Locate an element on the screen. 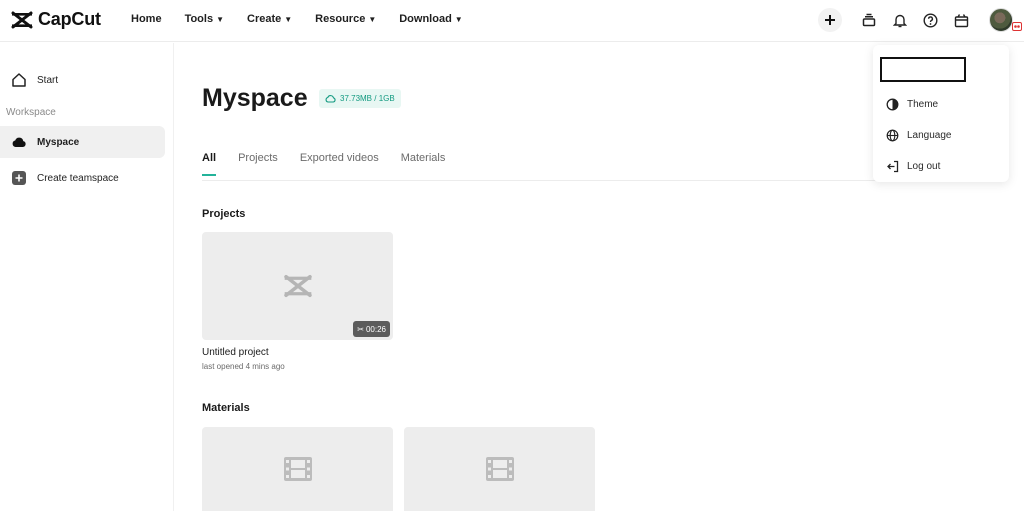  sidebar-item-label: Myspace is located at coordinates (58, 142).